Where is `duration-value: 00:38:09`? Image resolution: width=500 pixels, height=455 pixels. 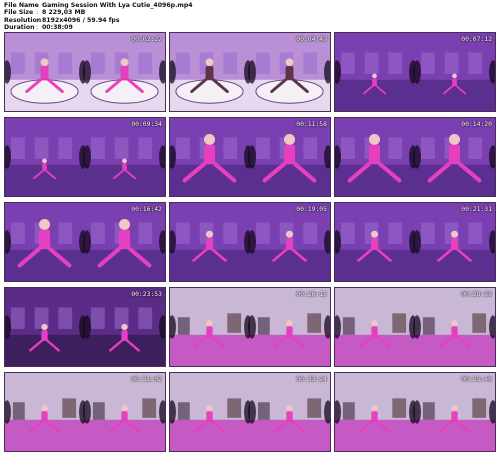
duration-value: 00:38:09 is located at coordinates (57, 28).